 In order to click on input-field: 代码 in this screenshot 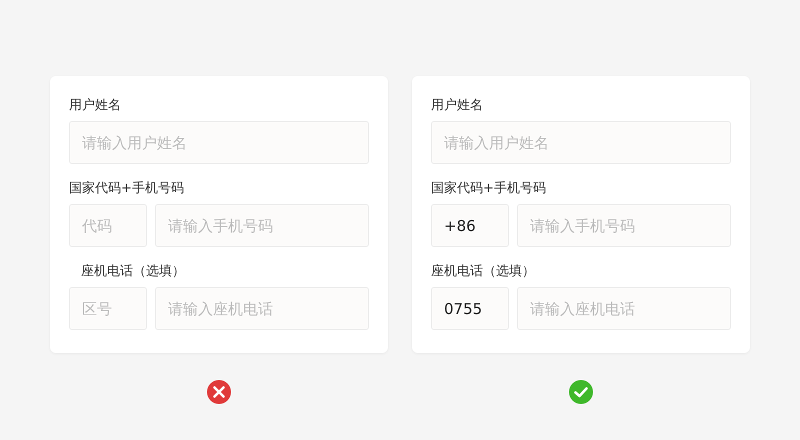, I will do `click(108, 225)`.